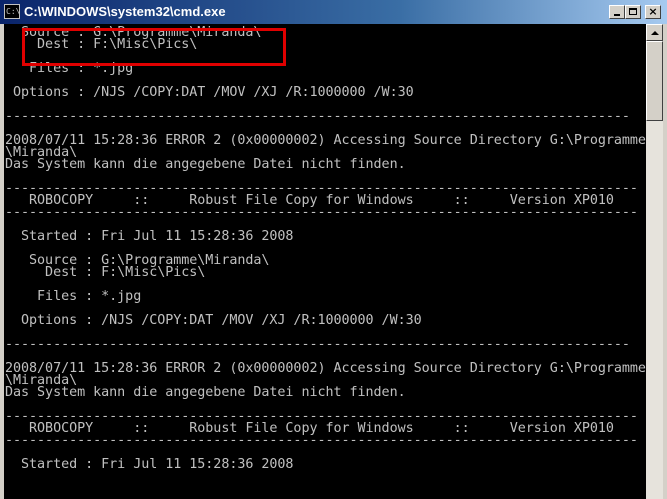  I want to click on minimize-icon, so click(617, 15).